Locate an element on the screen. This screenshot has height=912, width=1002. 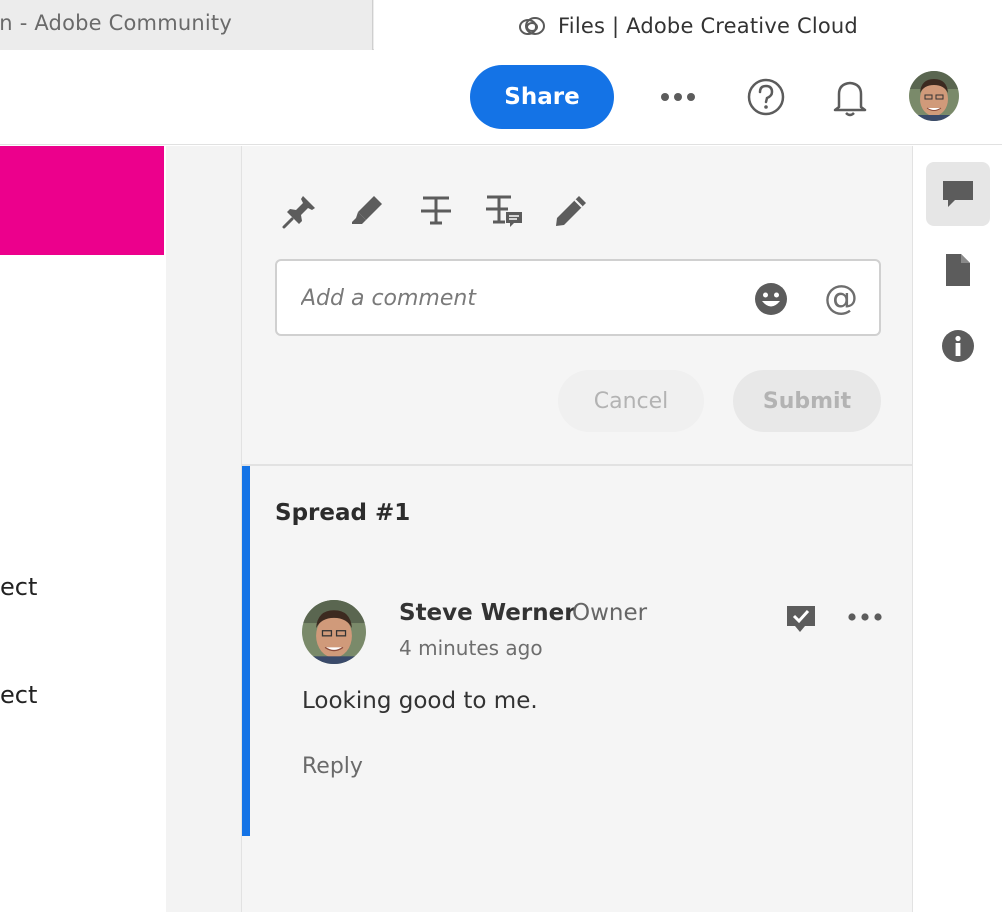
submit-button: Submit is located at coordinates (807, 401).